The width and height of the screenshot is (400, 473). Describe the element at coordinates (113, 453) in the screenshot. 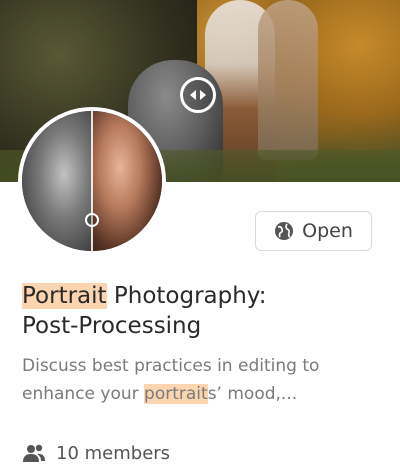

I see `member-count-label: 10 members` at that location.